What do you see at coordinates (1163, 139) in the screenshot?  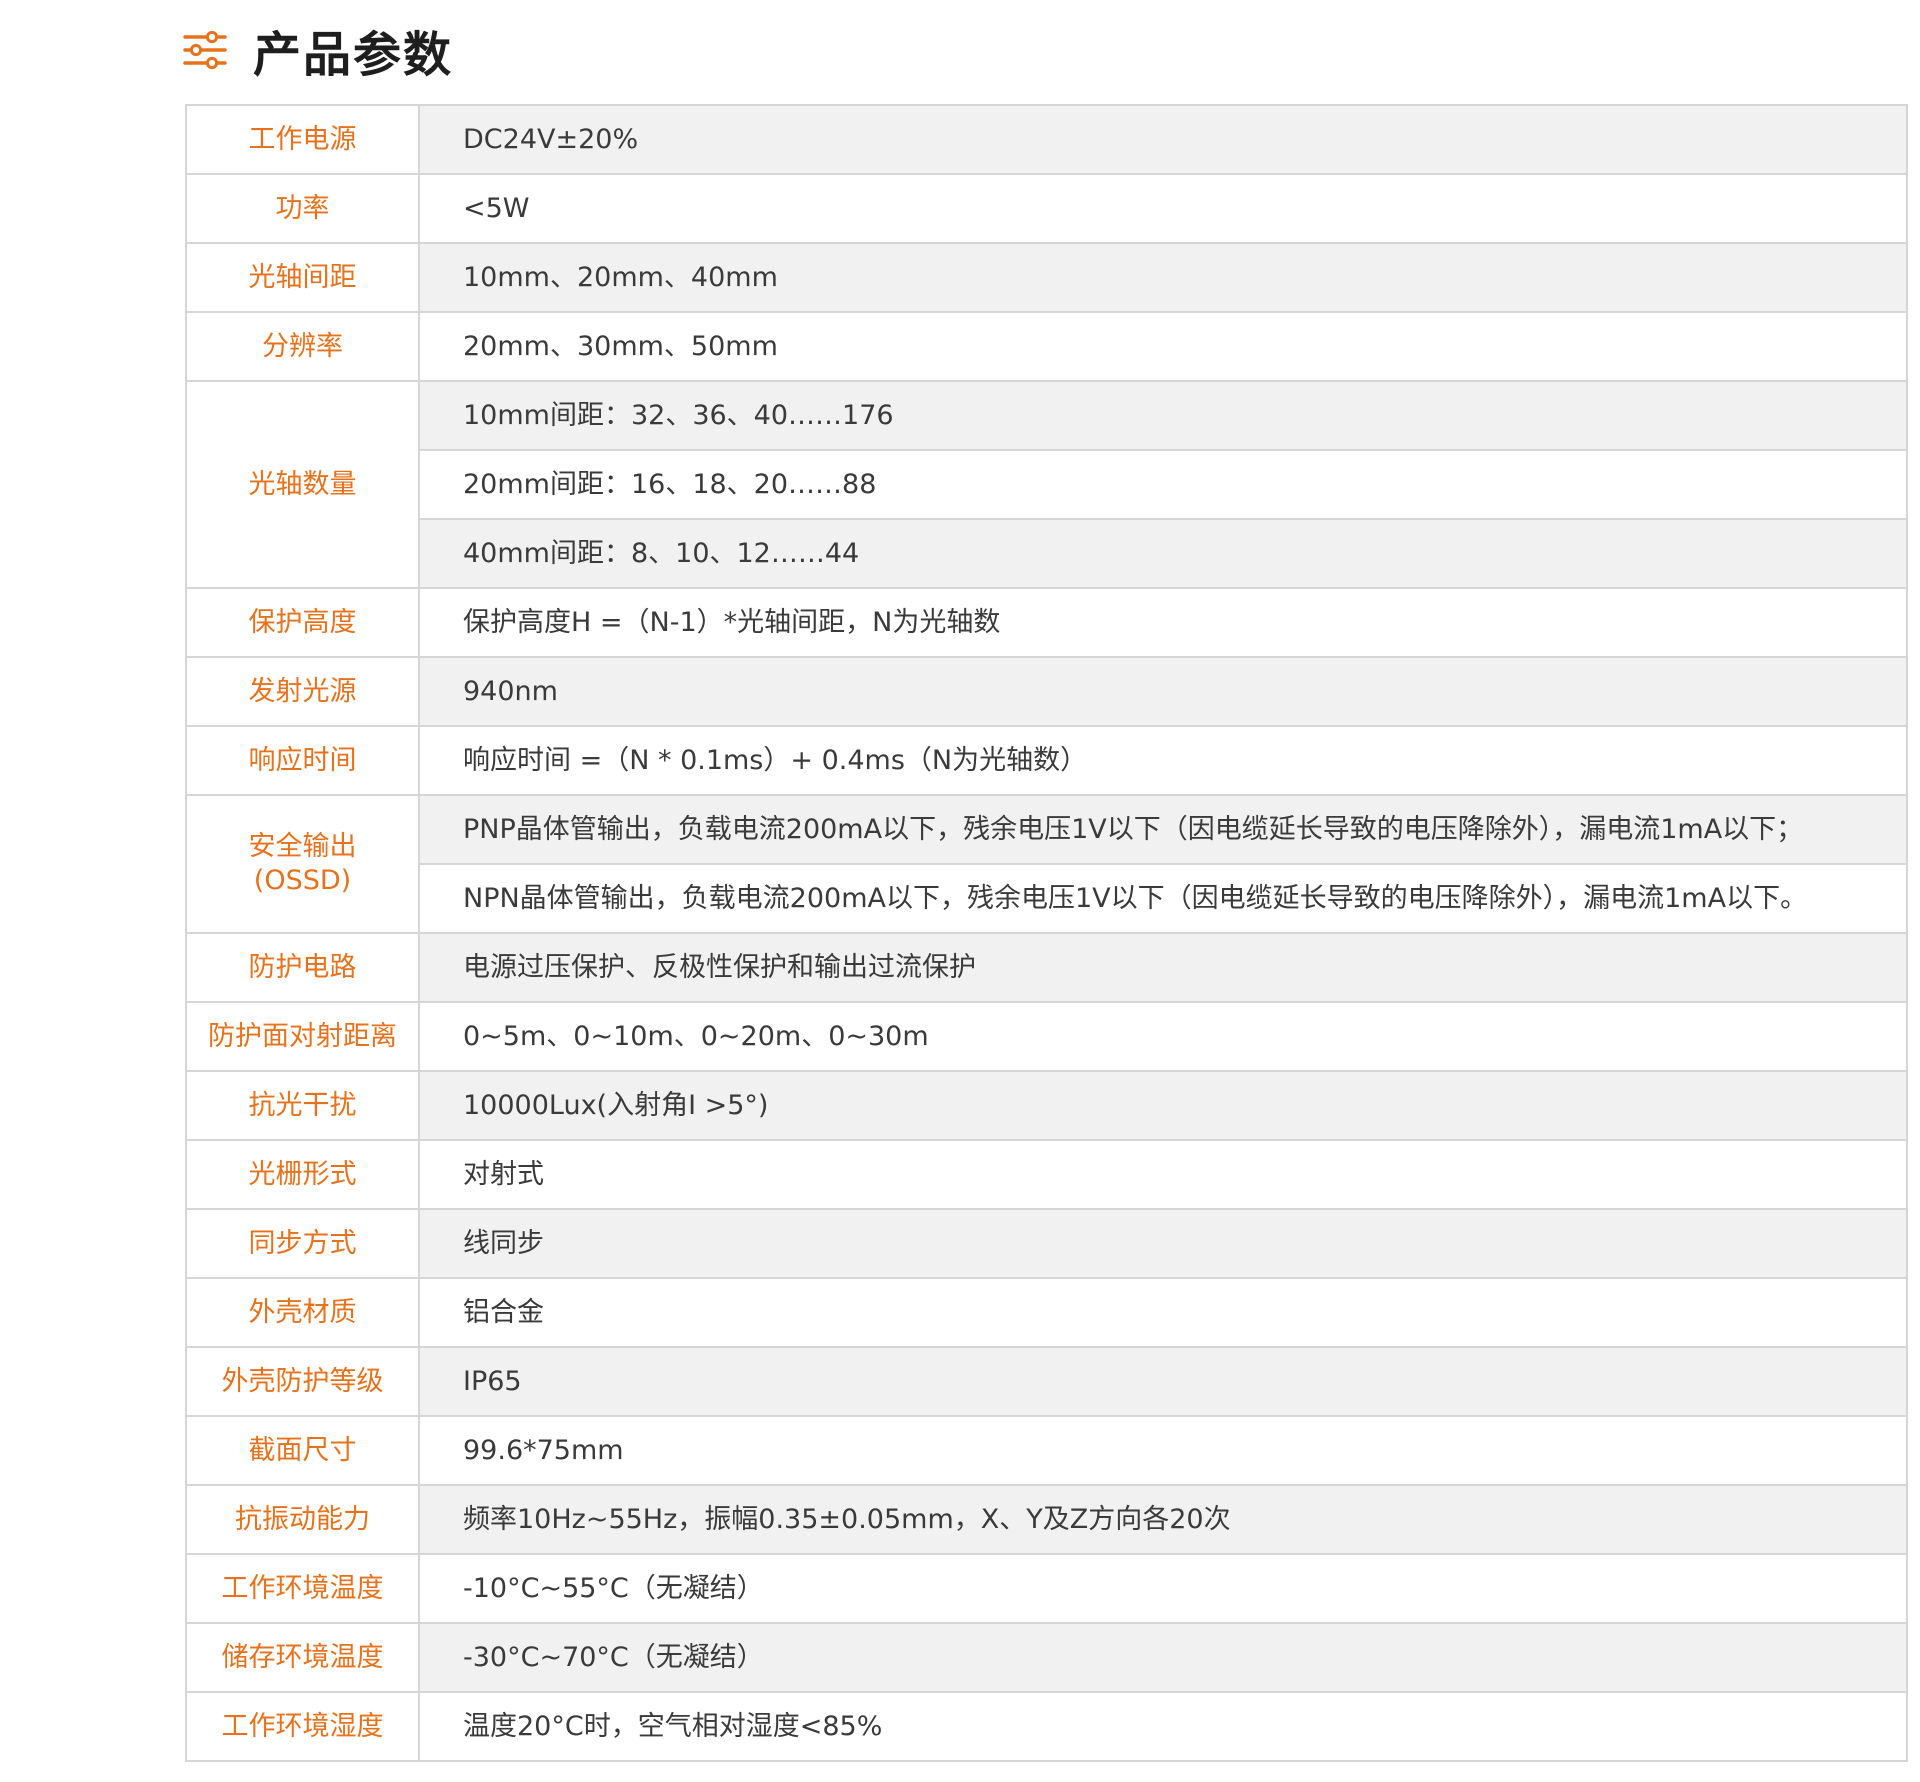 I see `param-value: DC24V±20%` at bounding box center [1163, 139].